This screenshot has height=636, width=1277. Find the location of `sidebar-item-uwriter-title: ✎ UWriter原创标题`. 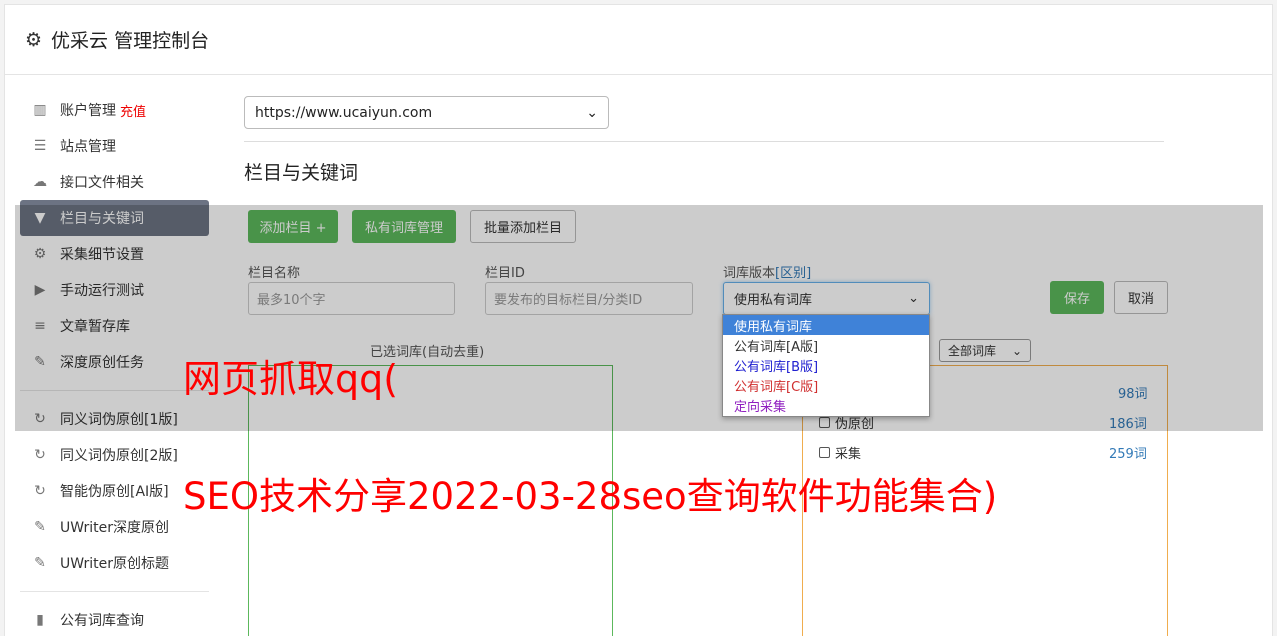

sidebar-item-uwriter-title: ✎ UWriter原创标题 is located at coordinates (114, 563).